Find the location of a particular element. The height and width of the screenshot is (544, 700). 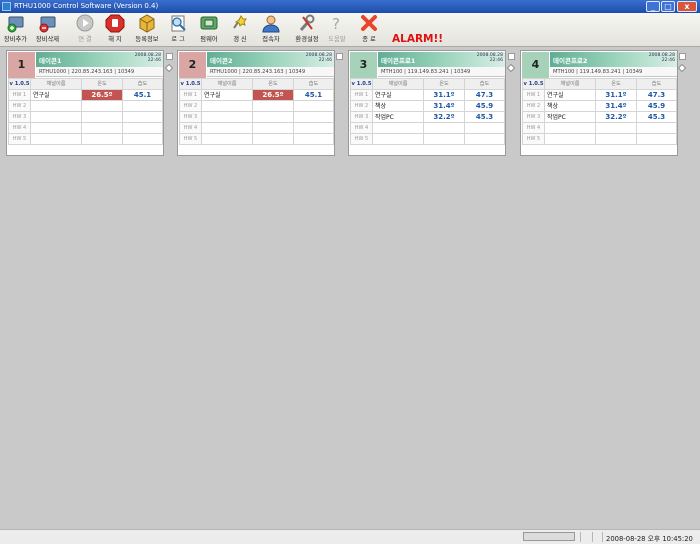

properties-button: 등록정보 is located at coordinates (147, 29).